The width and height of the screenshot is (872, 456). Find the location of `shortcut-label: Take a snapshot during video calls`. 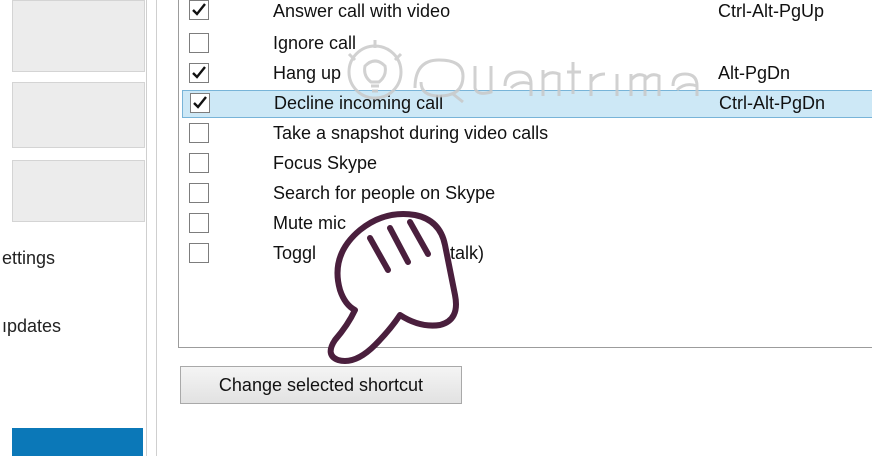

shortcut-label: Take a snapshot during video calls is located at coordinates (411, 133).